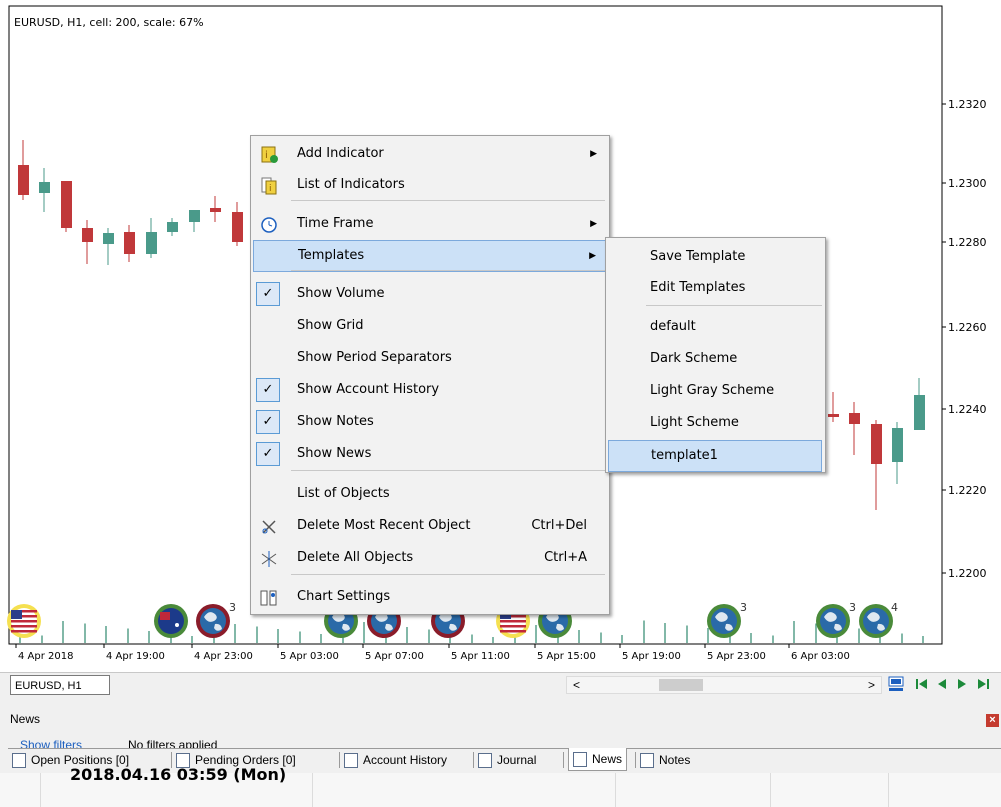 This screenshot has height=807, width=1001. Describe the element at coordinates (430, 185) in the screenshot. I see `context-menu-item: i List of Indicators` at that location.